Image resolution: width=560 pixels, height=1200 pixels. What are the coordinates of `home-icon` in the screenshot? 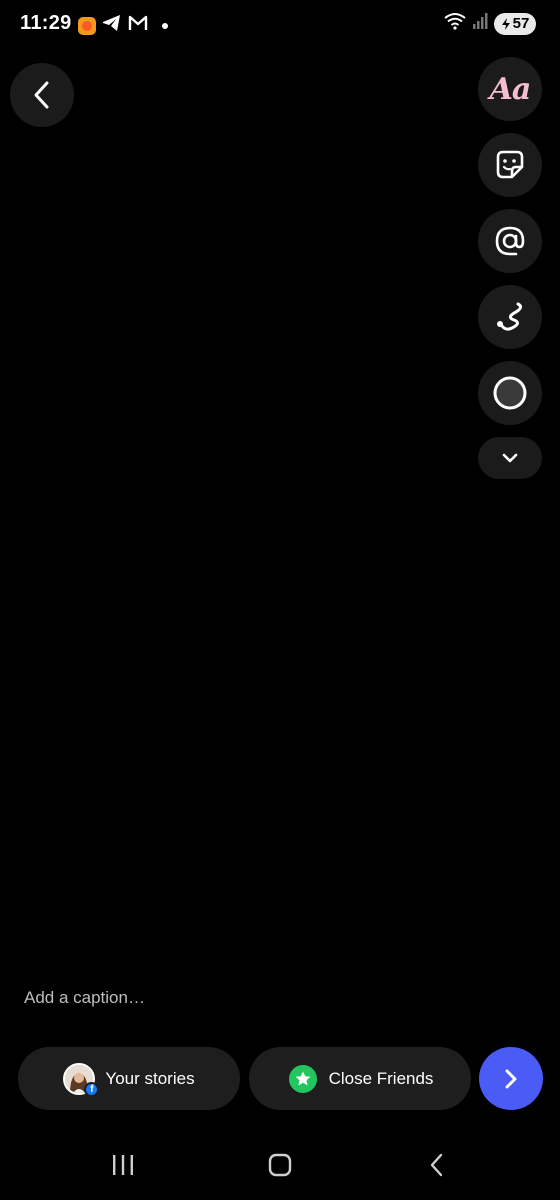 It's located at (280, 1165).